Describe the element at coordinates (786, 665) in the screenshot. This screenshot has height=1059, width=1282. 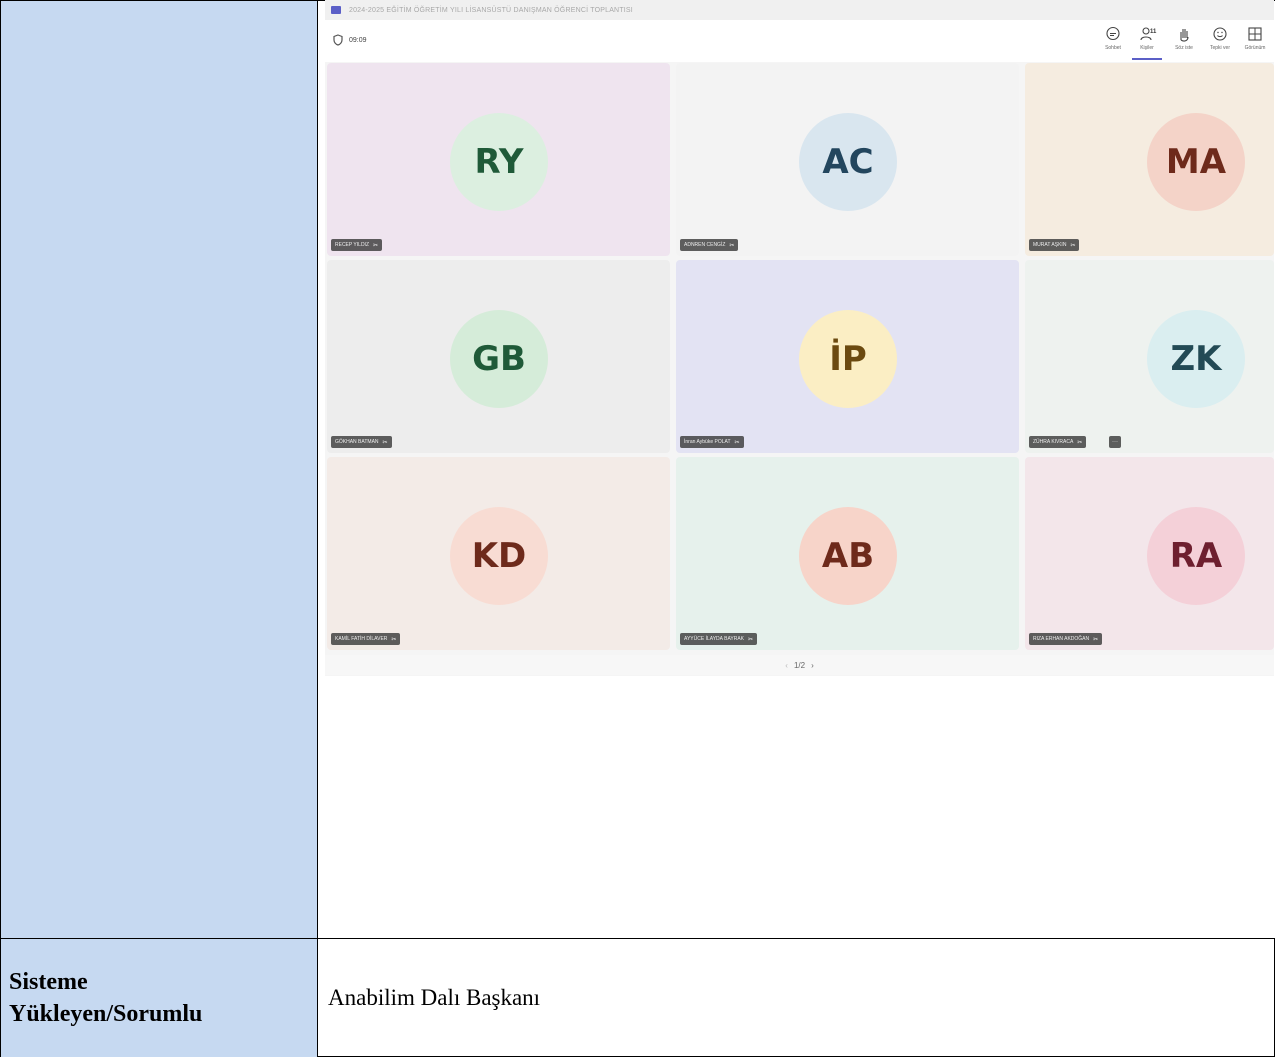
I see `pager-prev-button: ‹` at that location.